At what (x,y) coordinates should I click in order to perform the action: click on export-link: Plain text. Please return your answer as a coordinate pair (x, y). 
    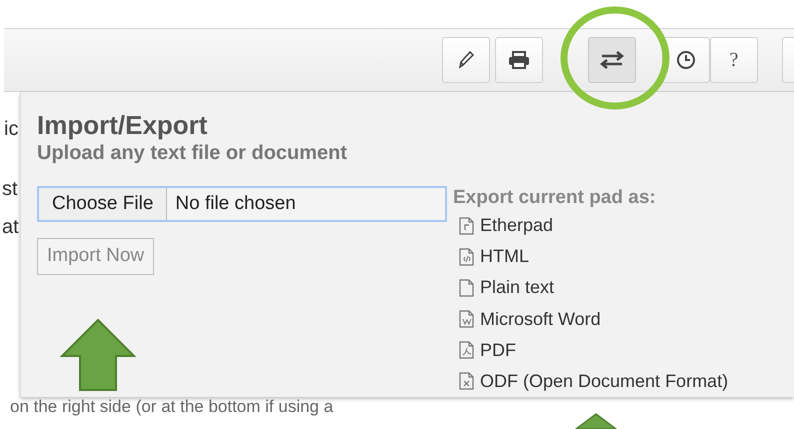
    Looking at the image, I should click on (593, 288).